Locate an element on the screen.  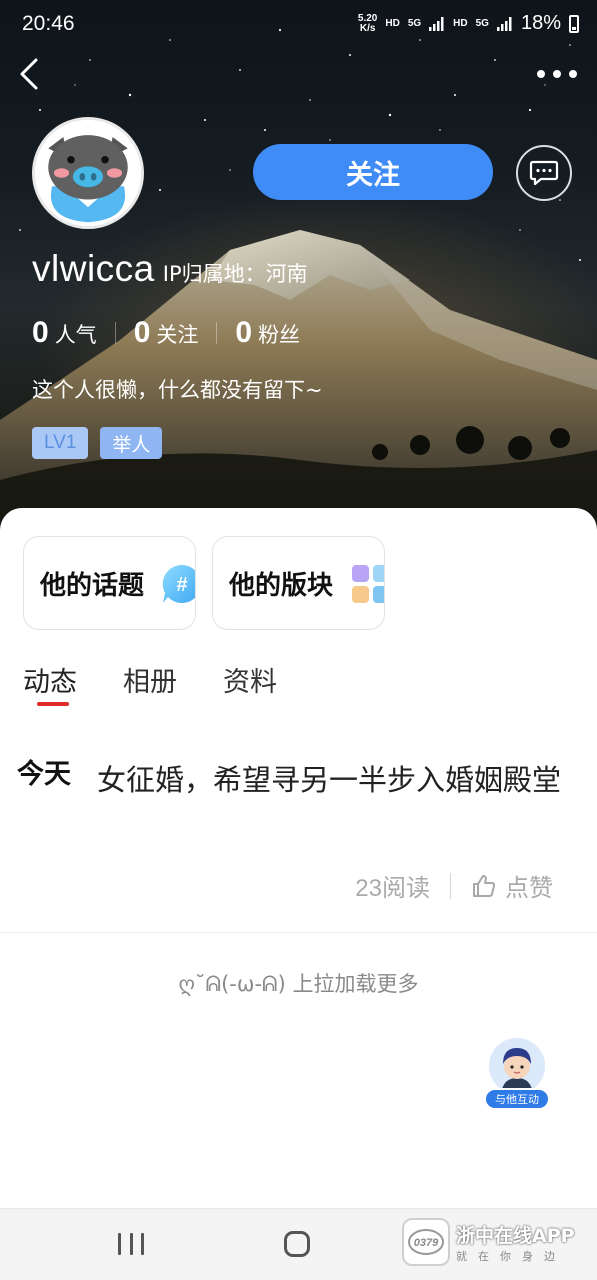
watermark: 0379 浙中在线APP 就在你身边 is located at coordinates (497, 1242).